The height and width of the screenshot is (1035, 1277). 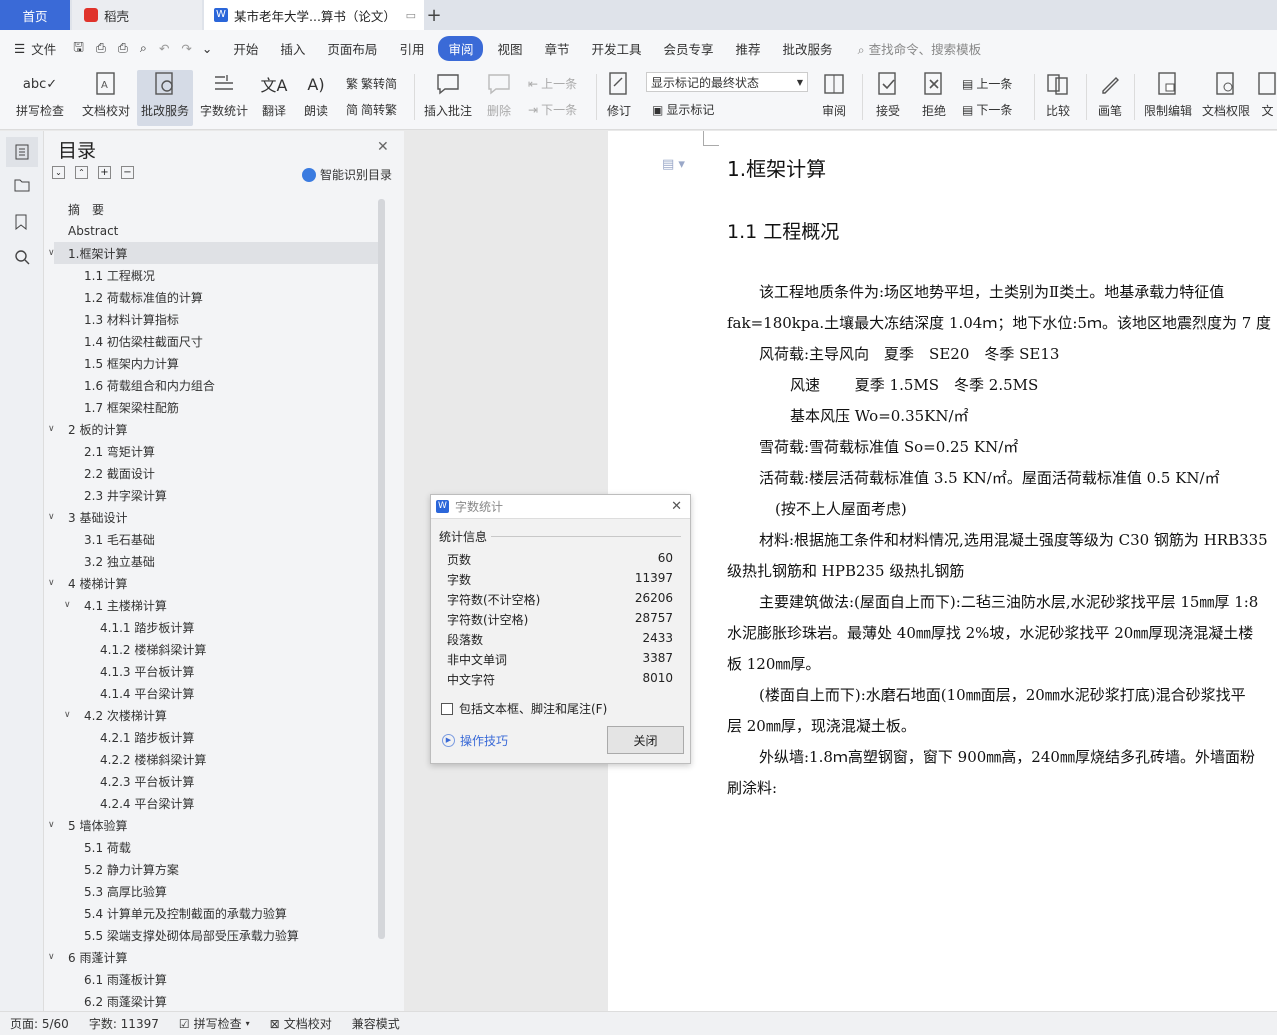 I want to click on checkbox-box, so click(x=447, y=708).